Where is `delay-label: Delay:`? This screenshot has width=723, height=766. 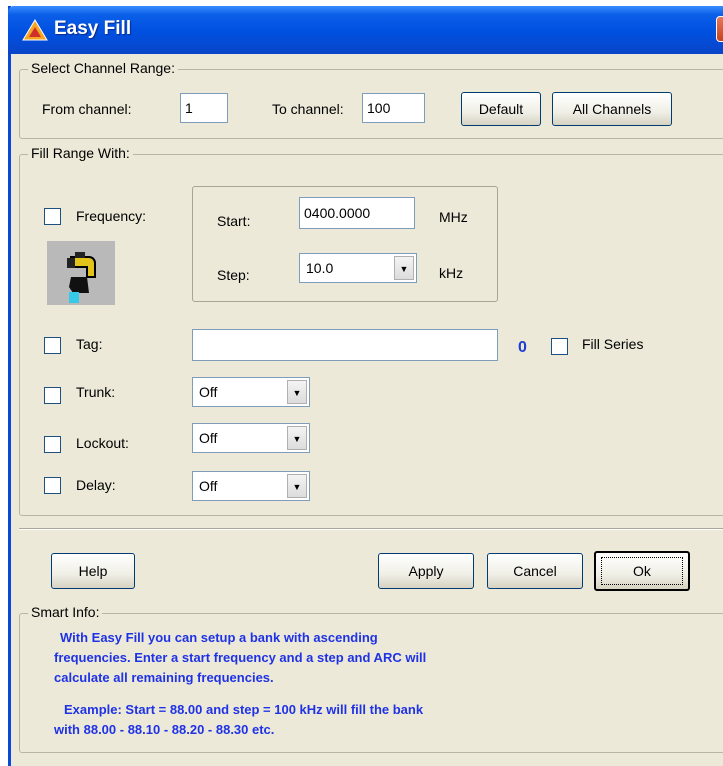
delay-label: Delay: is located at coordinates (96, 485).